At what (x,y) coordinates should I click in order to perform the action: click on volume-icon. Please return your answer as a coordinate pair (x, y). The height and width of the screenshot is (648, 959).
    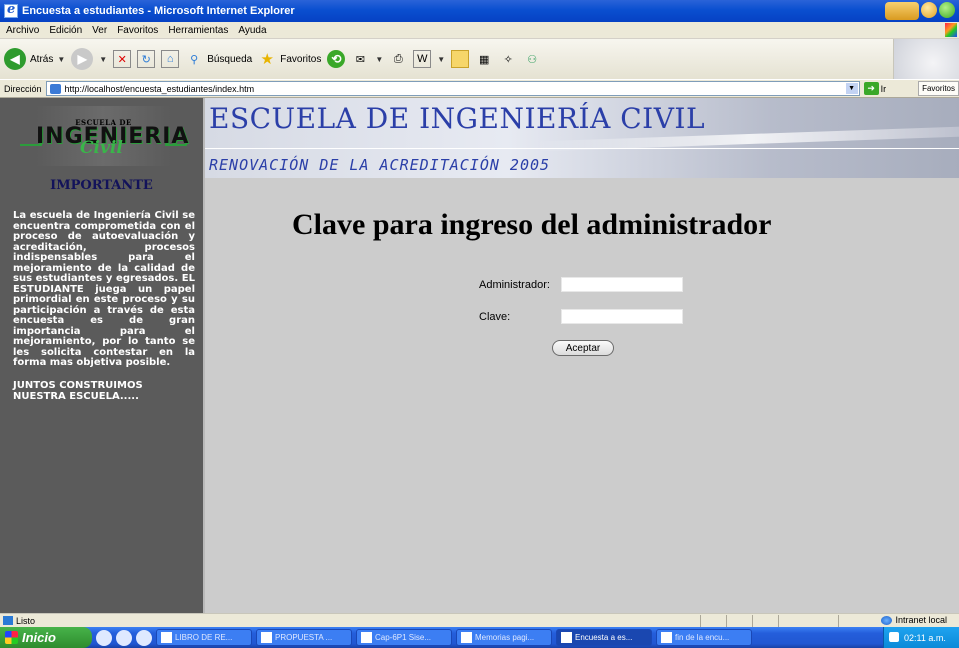
    Looking at the image, I should click on (894, 637).